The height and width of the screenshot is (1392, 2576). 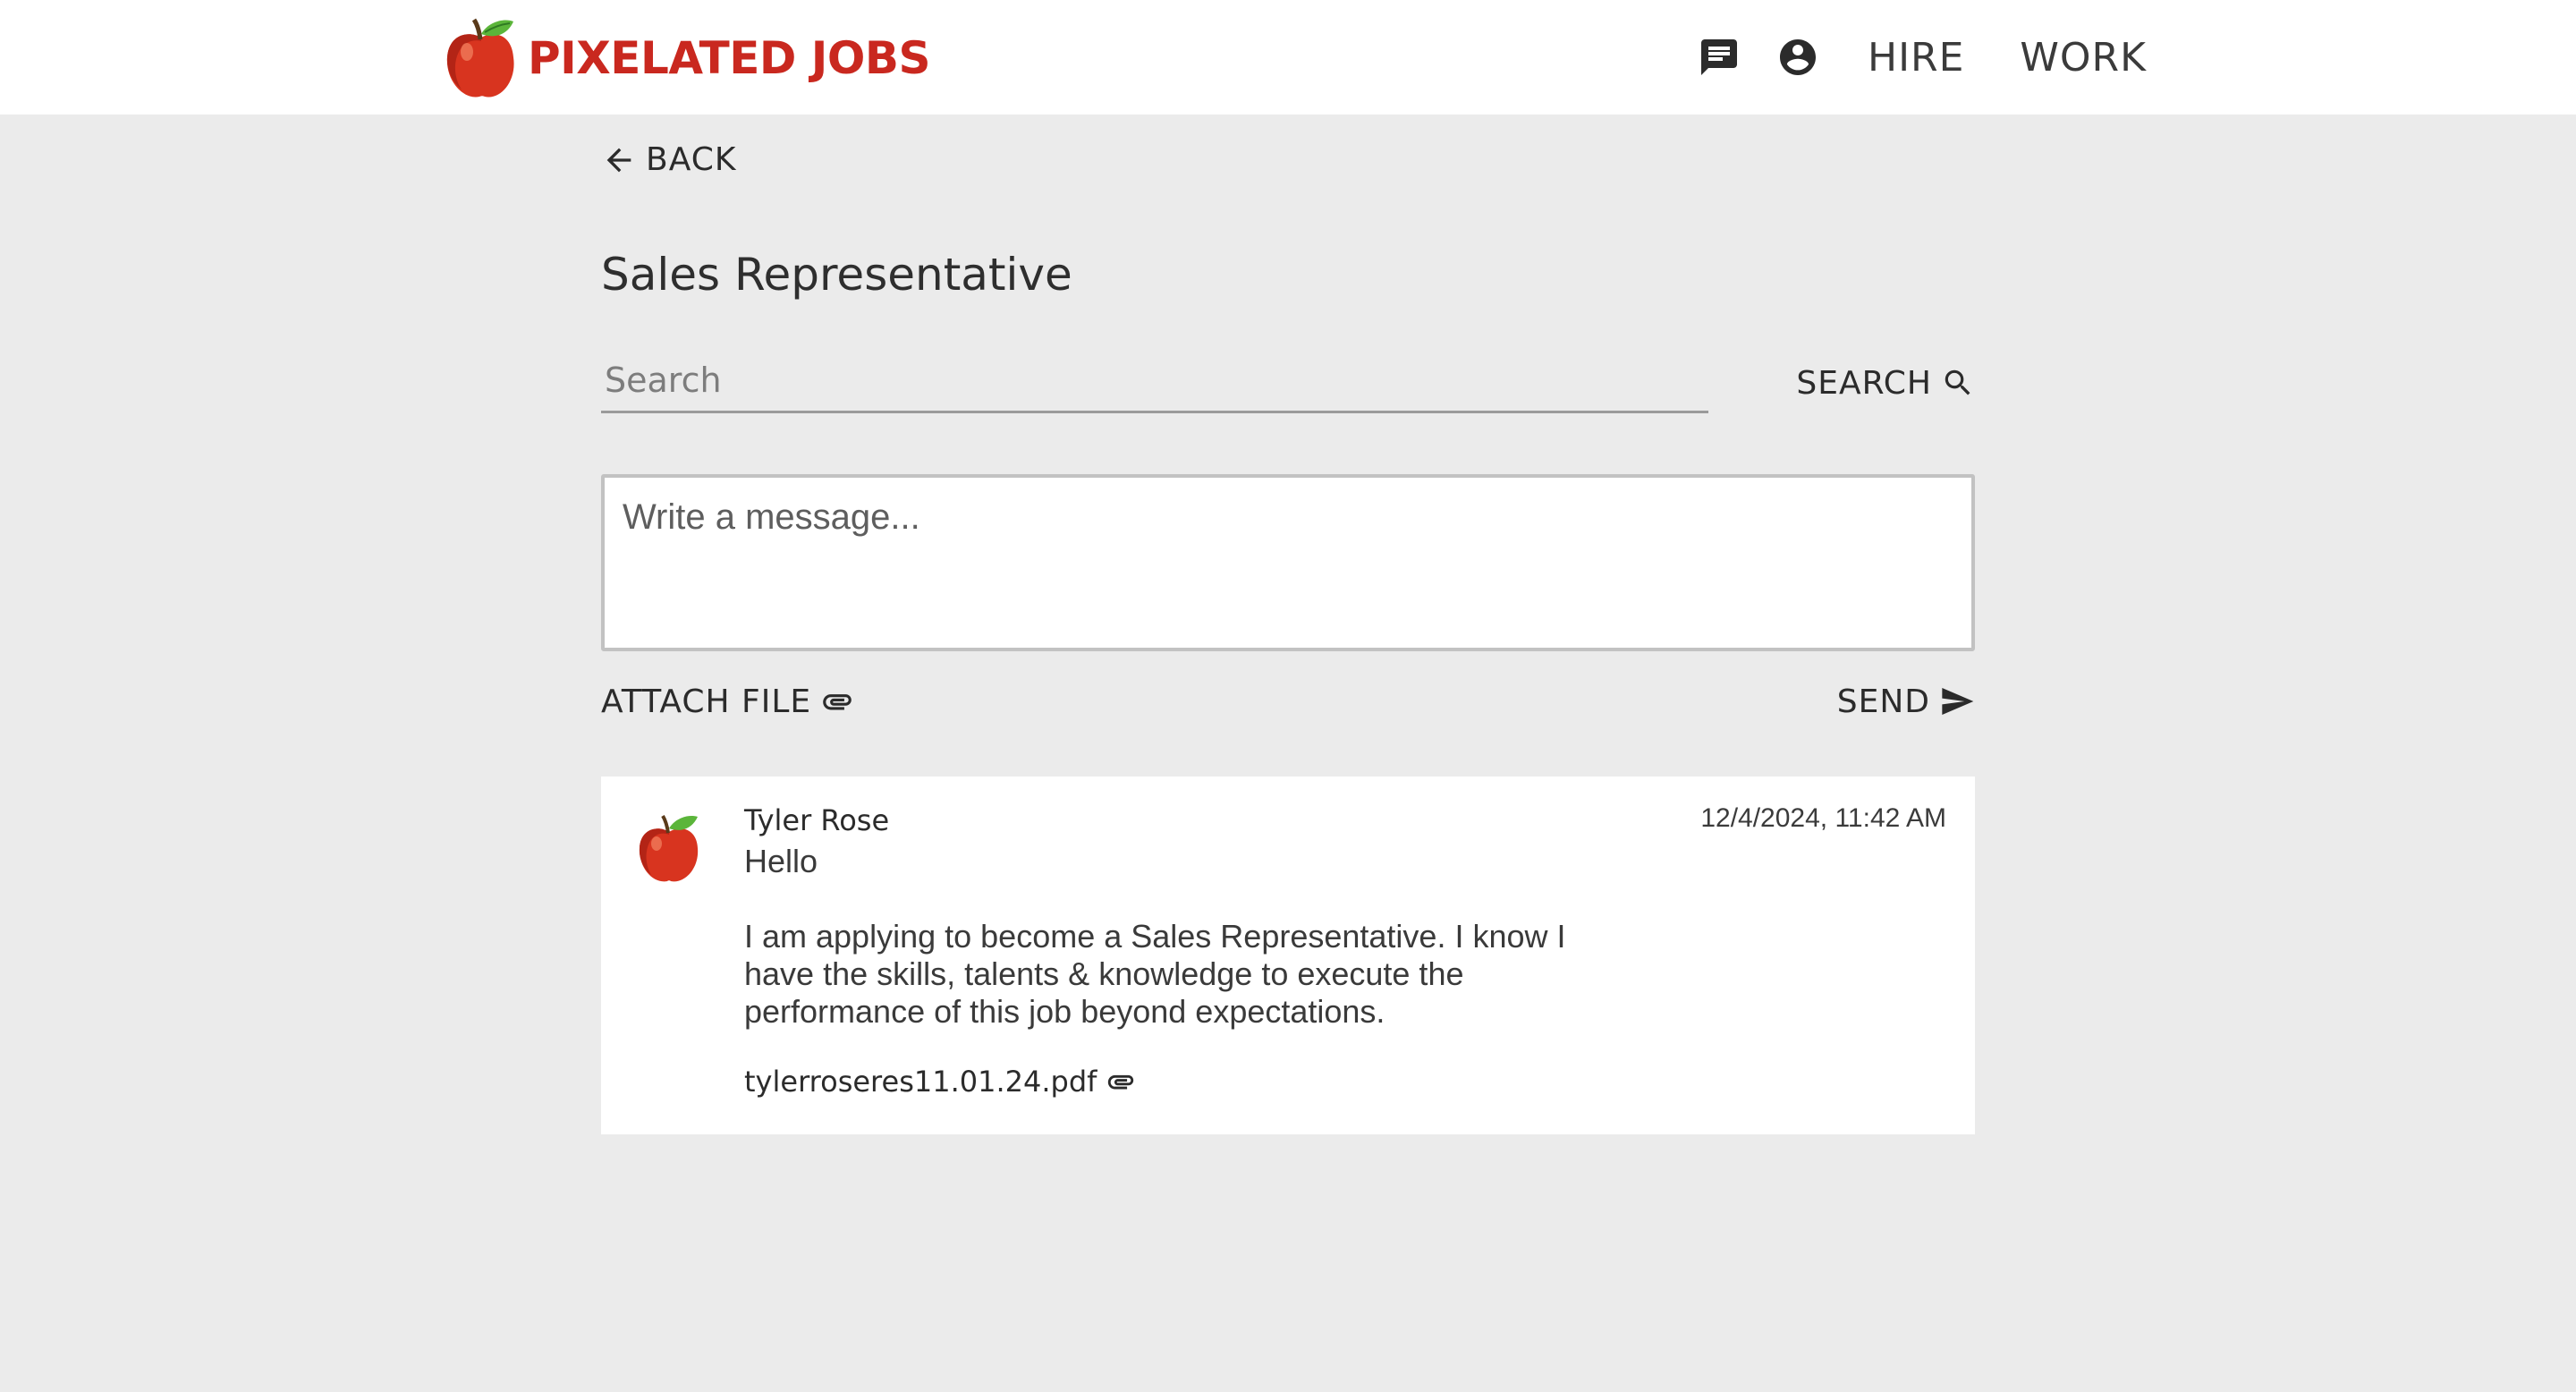 What do you see at coordinates (618, 160) in the screenshot?
I see `arrow-left-icon` at bounding box center [618, 160].